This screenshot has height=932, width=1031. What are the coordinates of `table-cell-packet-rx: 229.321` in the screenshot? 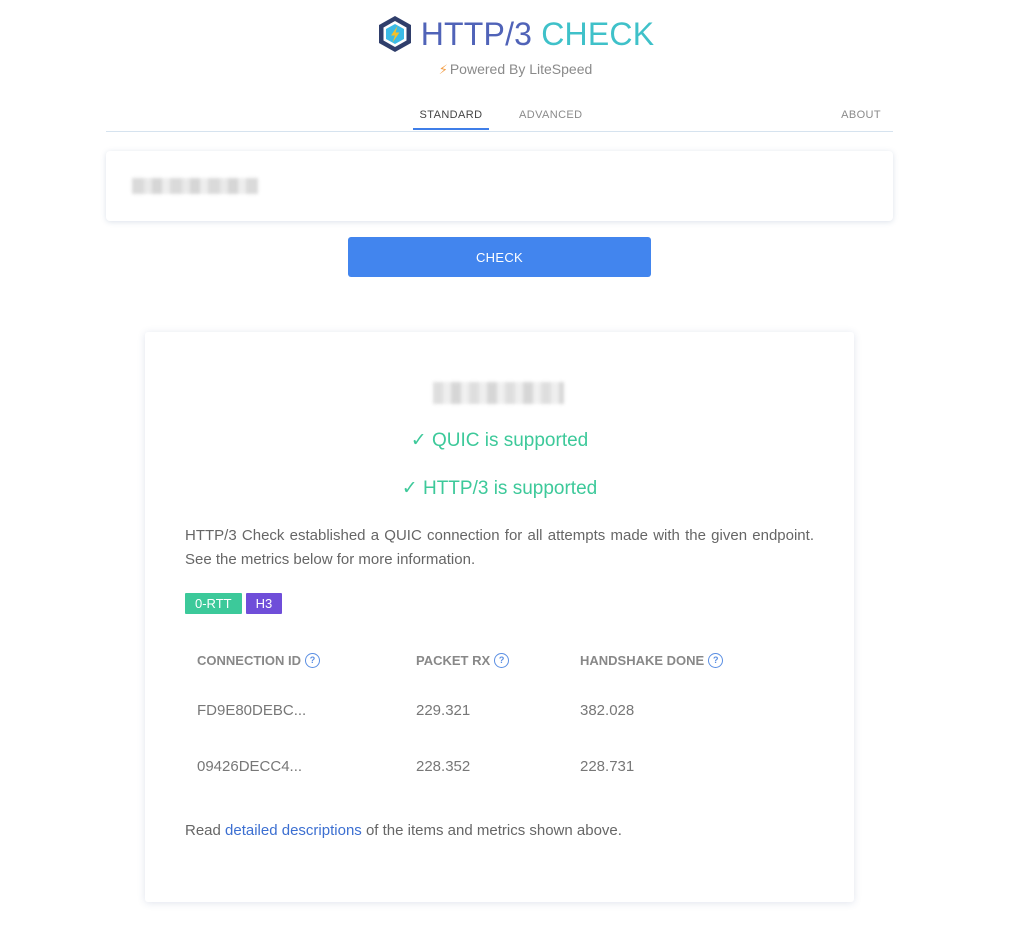 It's located at (443, 710).